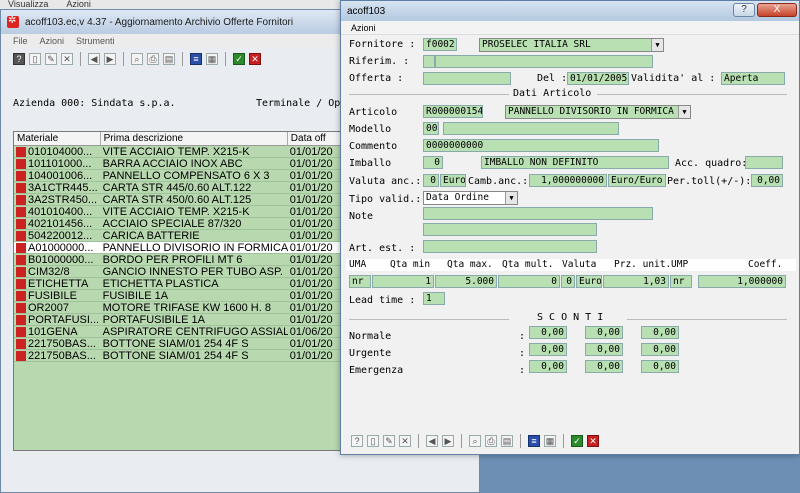 Image resolution: width=800 pixels, height=493 pixels. Describe the element at coordinates (742, 281) in the screenshot. I see `coeff-field: 1,000000` at that location.